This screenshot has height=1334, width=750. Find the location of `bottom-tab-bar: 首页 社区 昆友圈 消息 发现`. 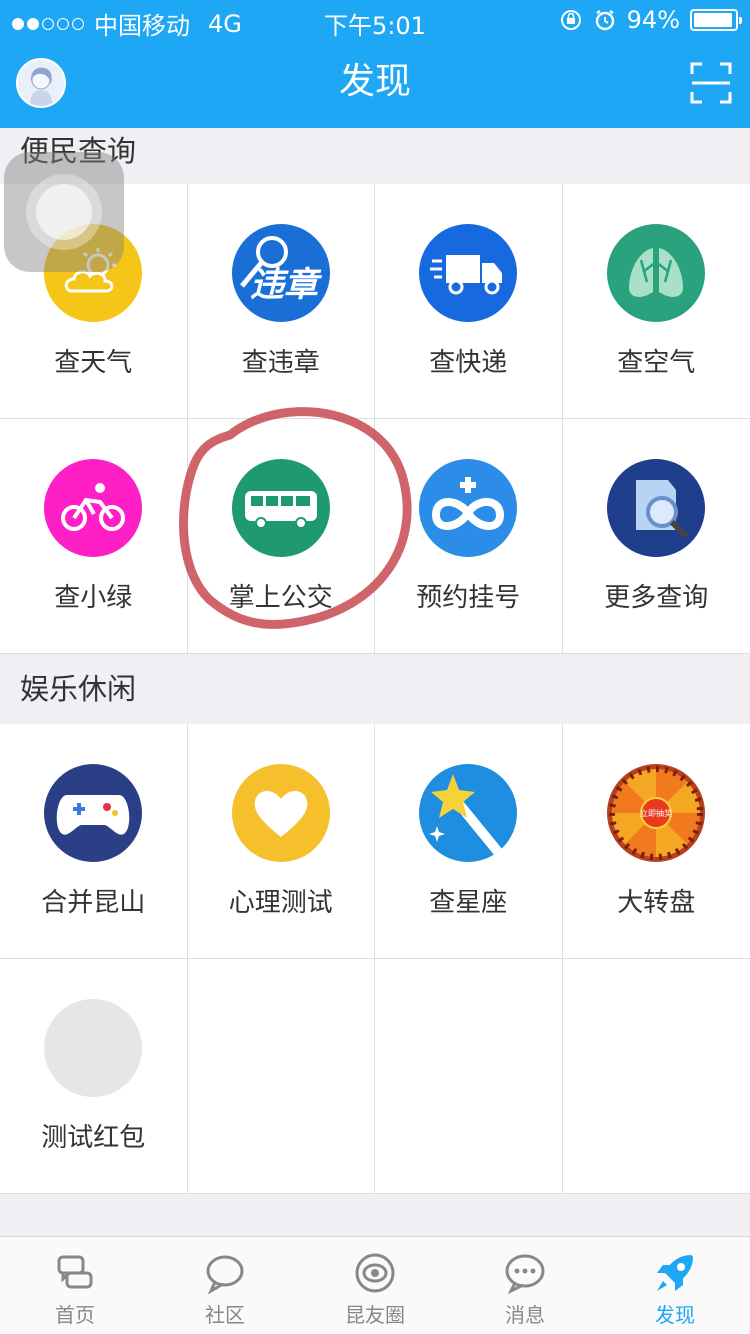

bottom-tab-bar: 首页 社区 昆友圈 消息 发现 is located at coordinates (375, 1285).